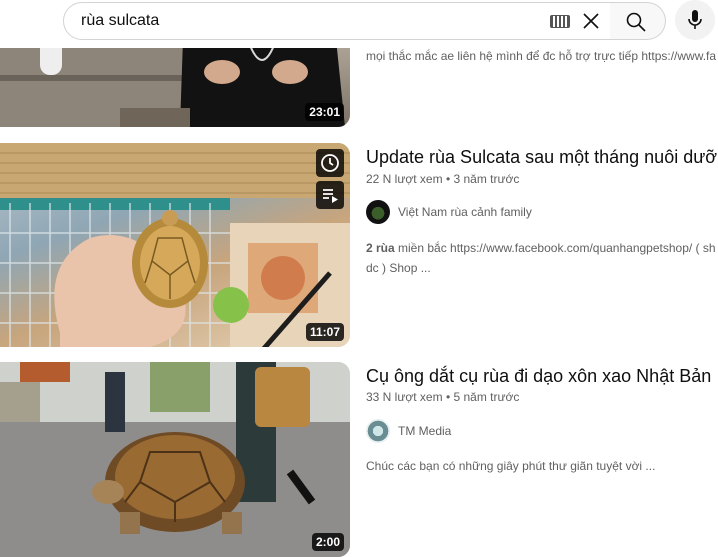  I want to click on video-metadata: 22 N lượt xem • 3 năm trước, so click(442, 179).